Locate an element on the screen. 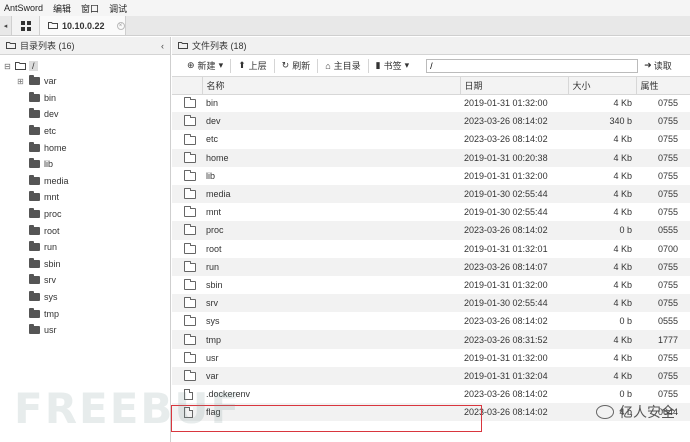 The width and height of the screenshot is (690, 442). tree-root-label: / is located at coordinates (33, 66).